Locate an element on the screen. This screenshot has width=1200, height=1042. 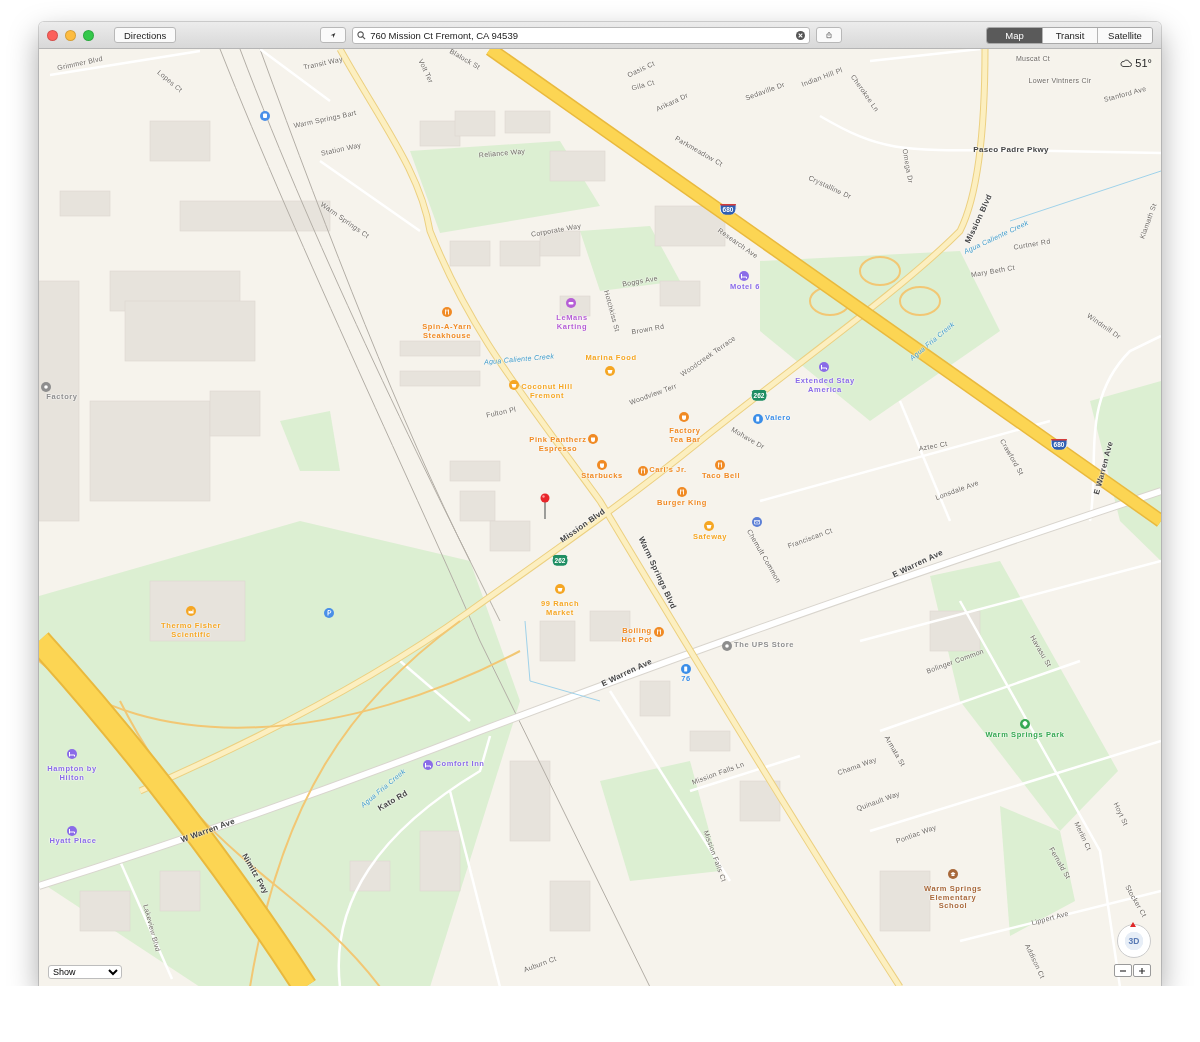
directions-button: Directions is located at coordinates (145, 35).